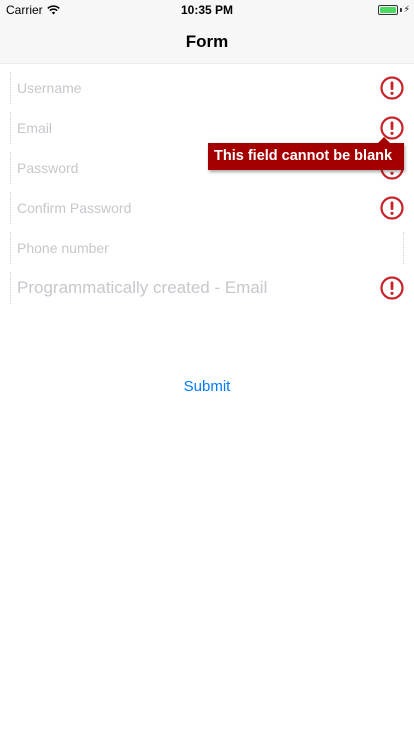 This screenshot has height=736, width=414. What do you see at coordinates (207, 386) in the screenshot?
I see `submit-button: Submit` at bounding box center [207, 386].